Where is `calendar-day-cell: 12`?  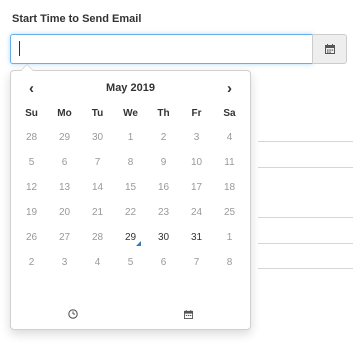
calendar-day-cell: 12 is located at coordinates (31, 187).